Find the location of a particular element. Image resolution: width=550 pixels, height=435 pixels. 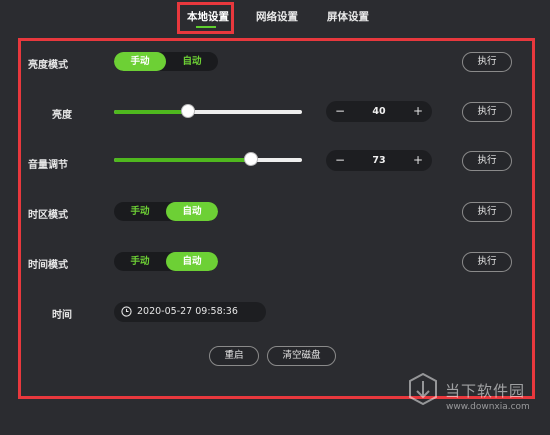

watermark-url: www.downxia.com is located at coordinates (488, 407).